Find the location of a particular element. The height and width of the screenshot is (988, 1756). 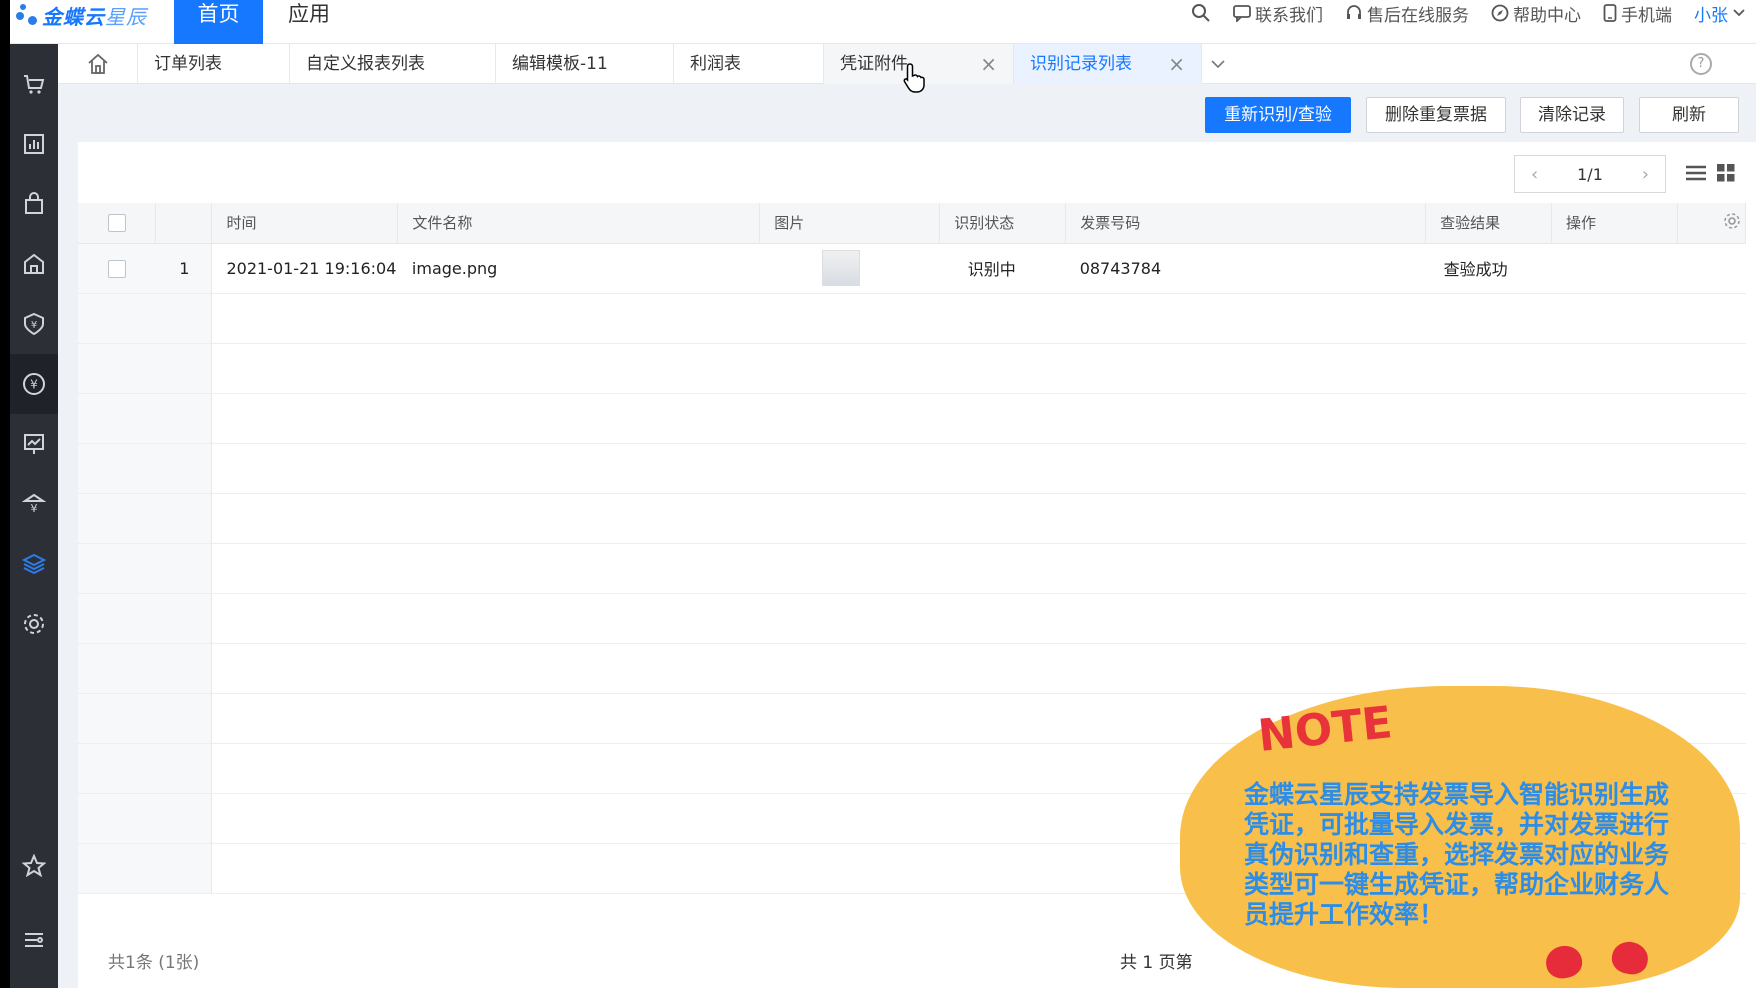

yuan-shield-icon: ¥ is located at coordinates (34, 324).